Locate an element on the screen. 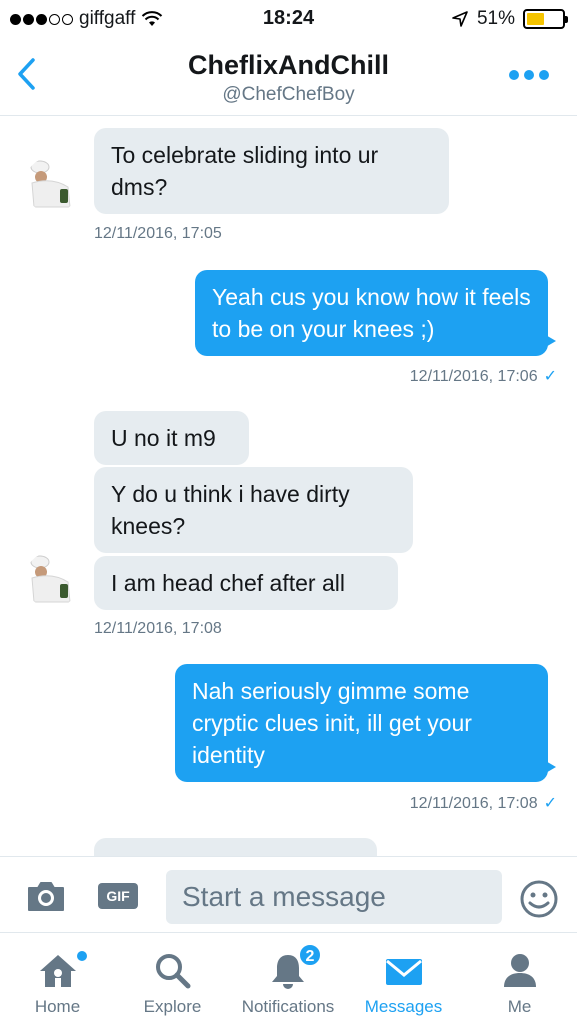 The width and height of the screenshot is (577, 1024). message-timestamp: 12/11/2016, 17:08 is located at coordinates (158, 628).